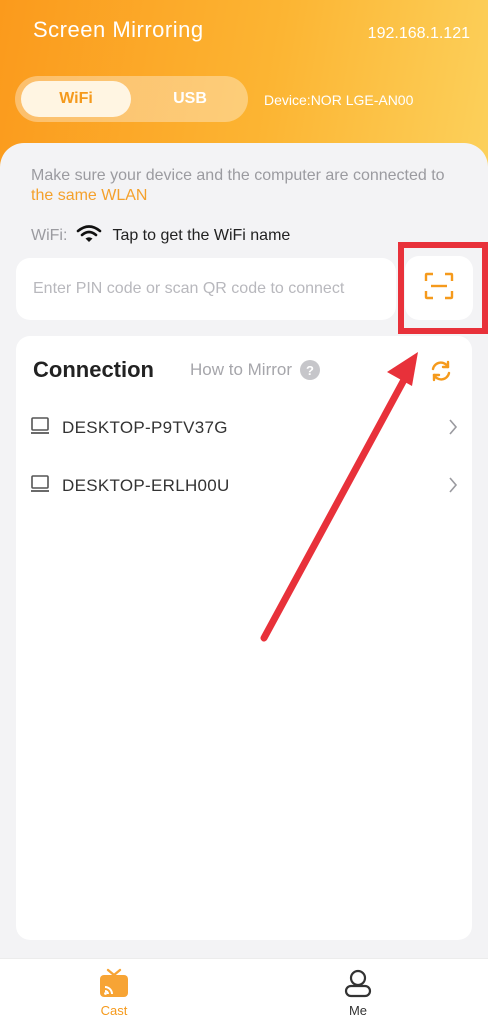 The width and height of the screenshot is (488, 1024). Describe the element at coordinates (310, 370) in the screenshot. I see `help-icon: ?` at that location.